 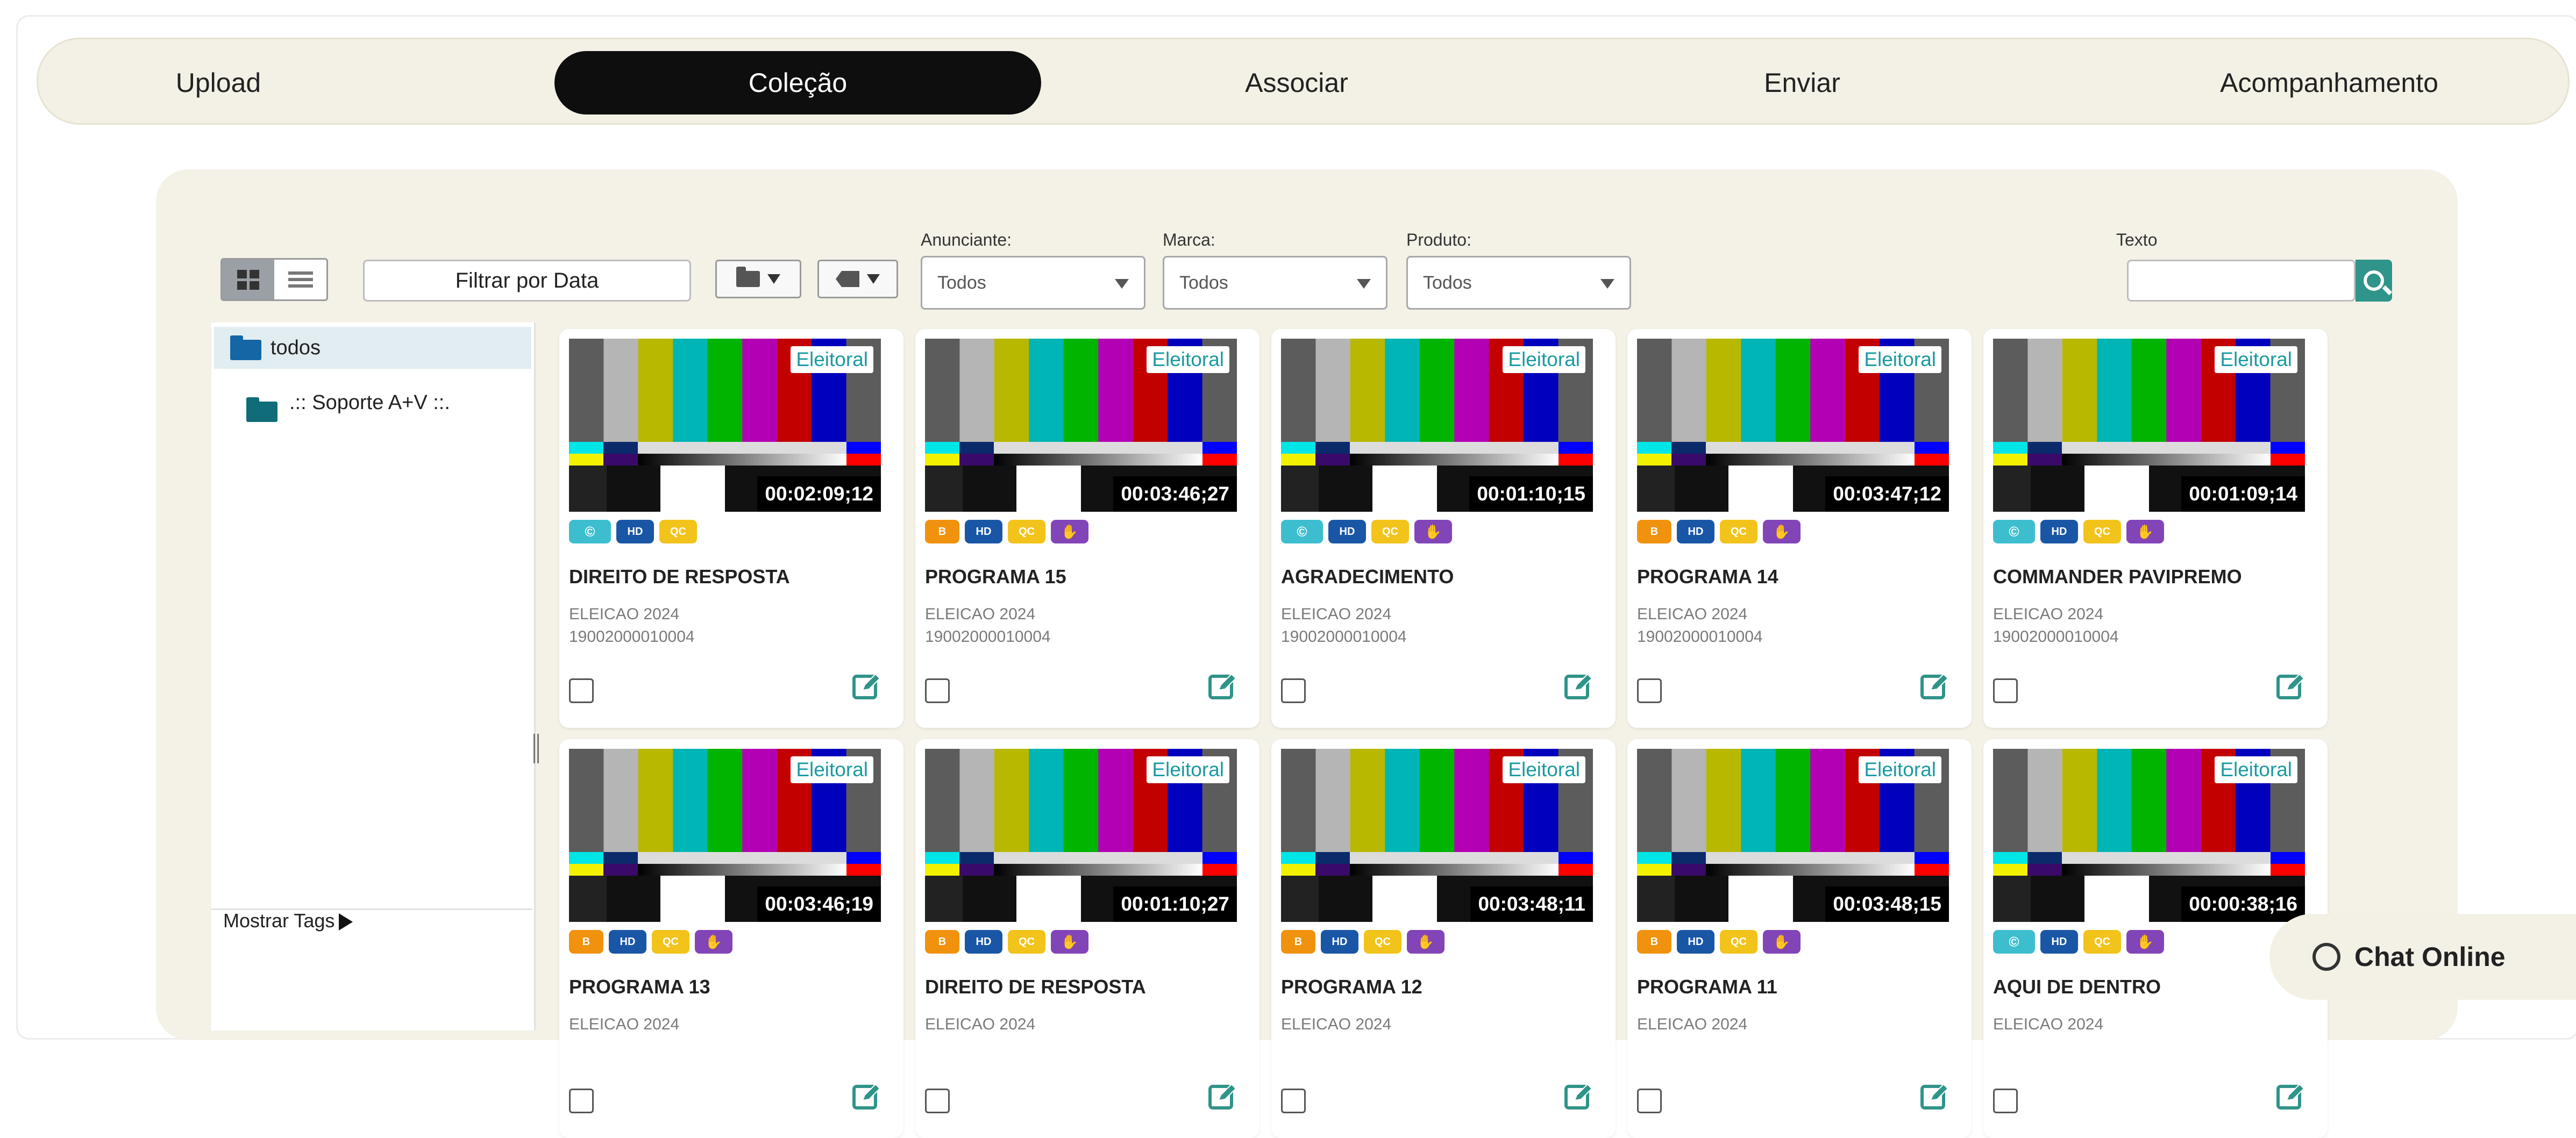 What do you see at coordinates (1081, 835) in the screenshot?
I see `video-thumbnail: Eleitoral 00:01:10;27` at bounding box center [1081, 835].